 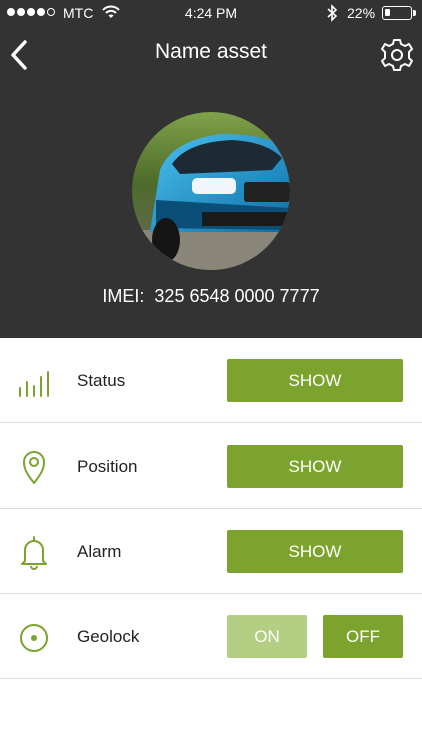 I want to click on battery-percent: 22%, so click(x=361, y=13).